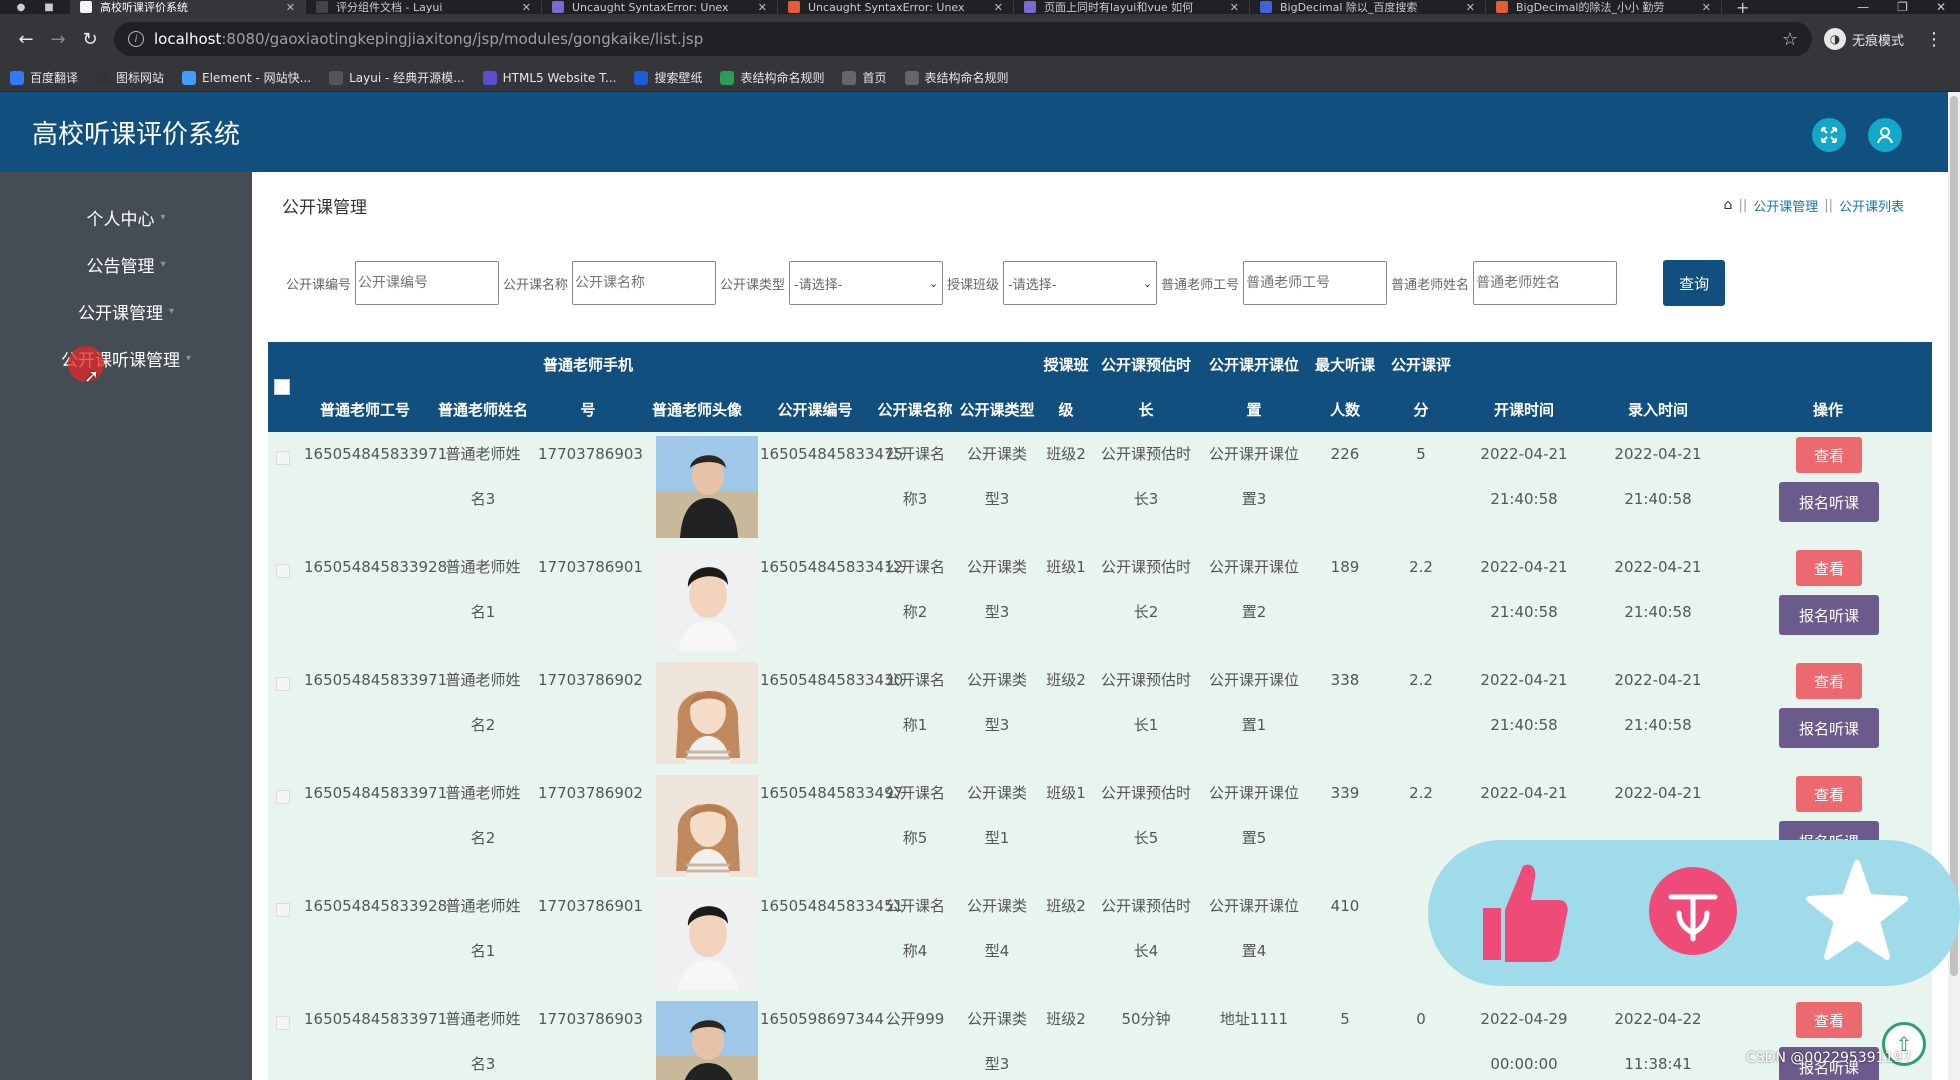  What do you see at coordinates (1066, 409) in the screenshot?
I see `col-class-bottom: 级` at bounding box center [1066, 409].